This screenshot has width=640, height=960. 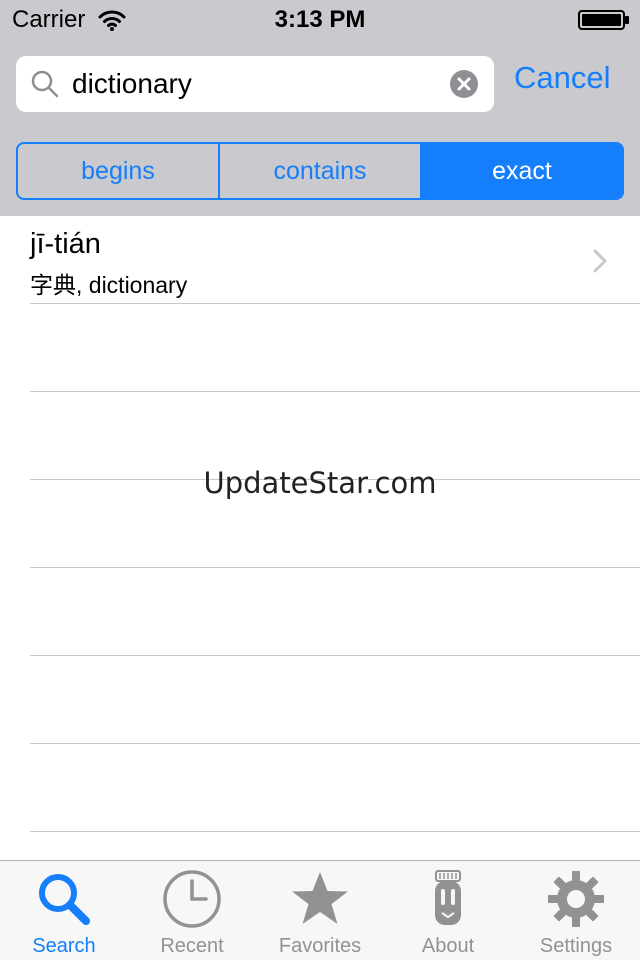 I want to click on clear-icon, so click(x=464, y=84).